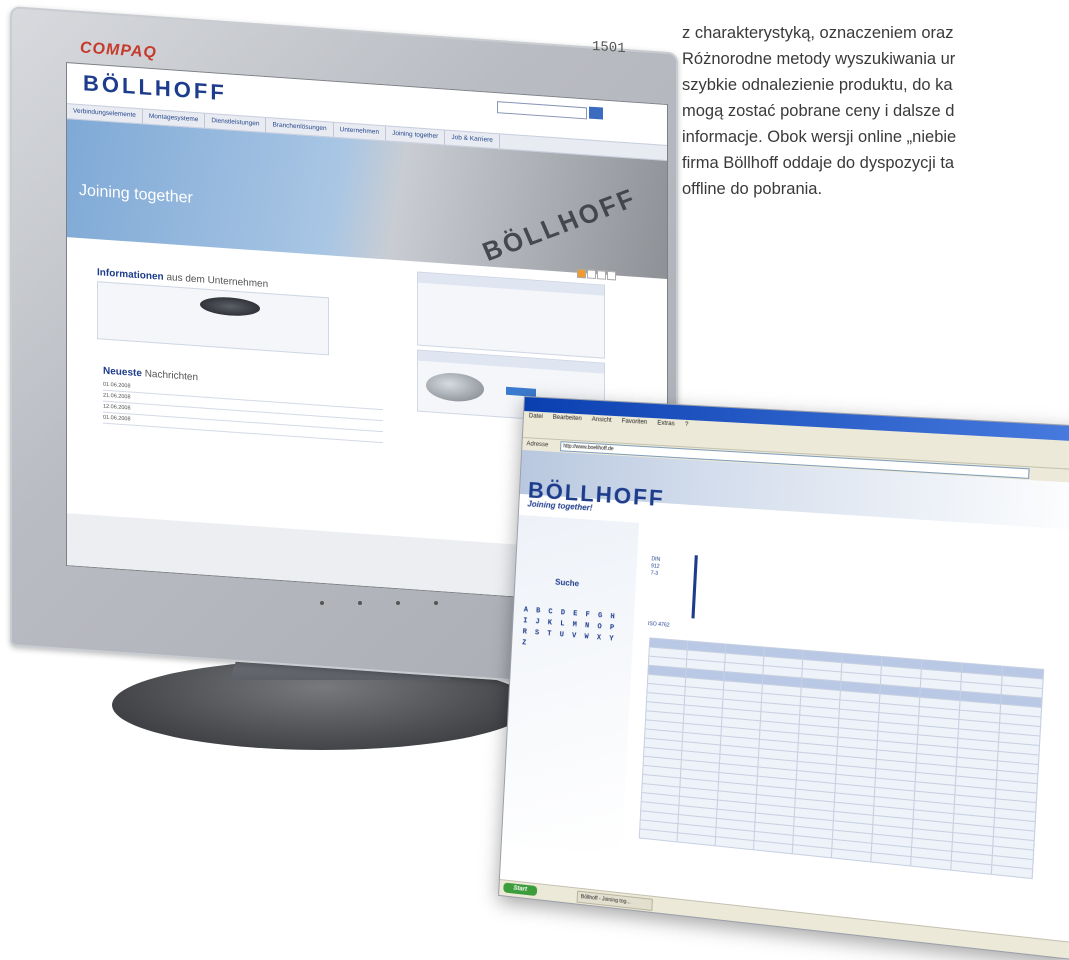 This screenshot has width=1069, height=960. Describe the element at coordinates (818, 163) in the screenshot. I see `side-line: firma Böllhoff oddaje do dyspozycji ta` at that location.